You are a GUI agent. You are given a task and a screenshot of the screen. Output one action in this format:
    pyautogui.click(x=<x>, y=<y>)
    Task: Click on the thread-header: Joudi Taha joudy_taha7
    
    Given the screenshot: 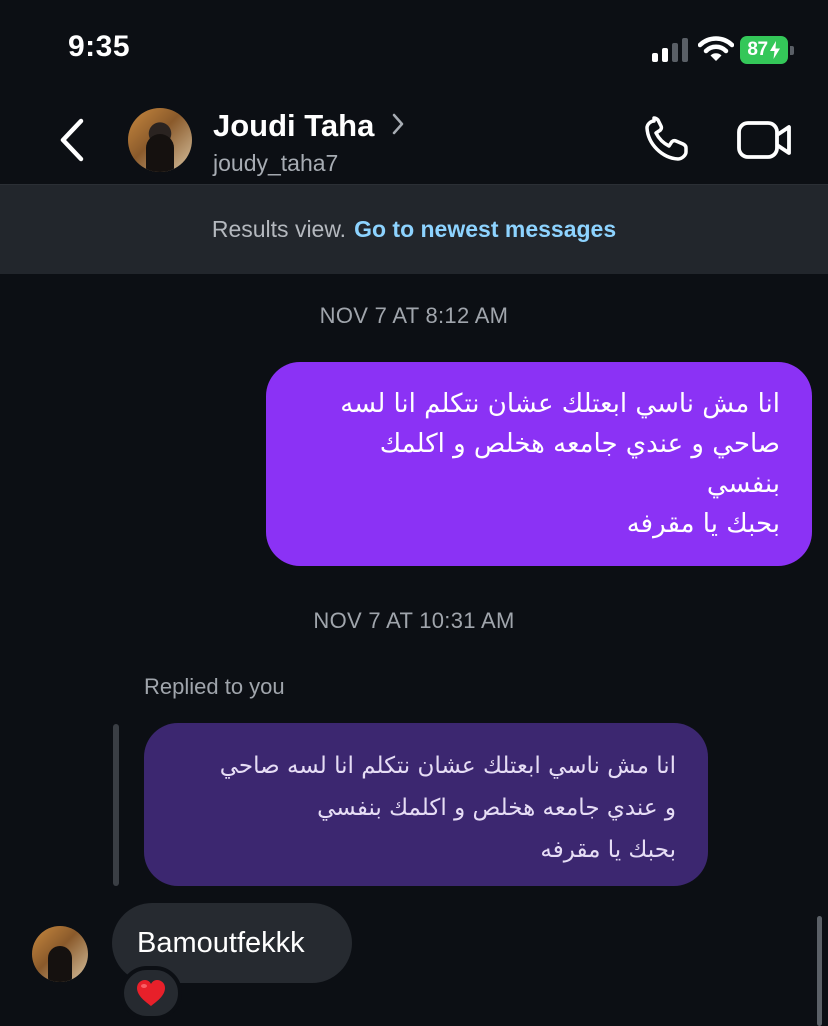 What is the action you would take?
    pyautogui.click(x=414, y=140)
    